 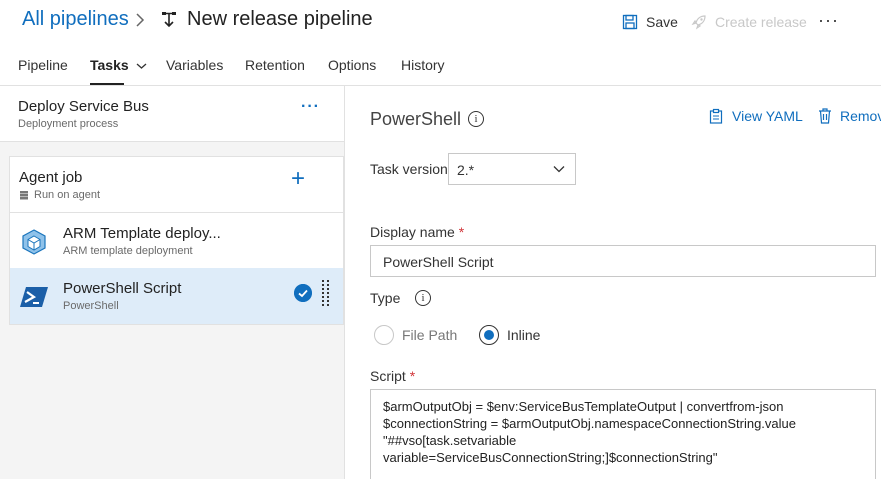 What do you see at coordinates (298, 179) in the screenshot?
I see `add-task-button: +` at bounding box center [298, 179].